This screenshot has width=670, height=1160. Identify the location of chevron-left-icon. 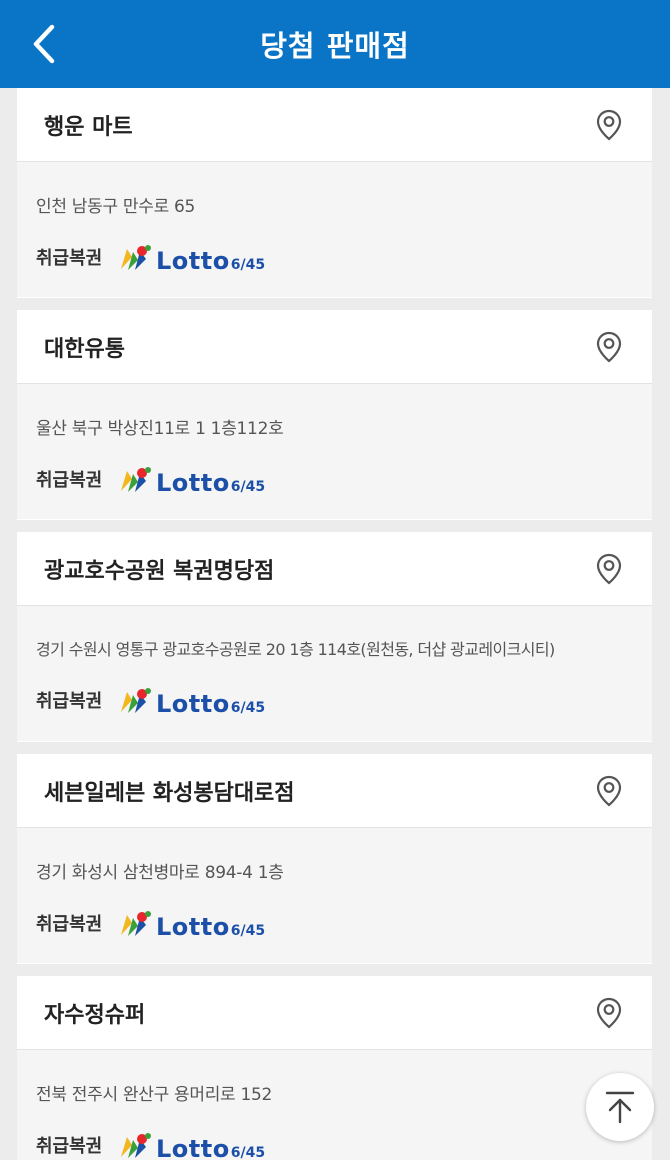
(44, 44).